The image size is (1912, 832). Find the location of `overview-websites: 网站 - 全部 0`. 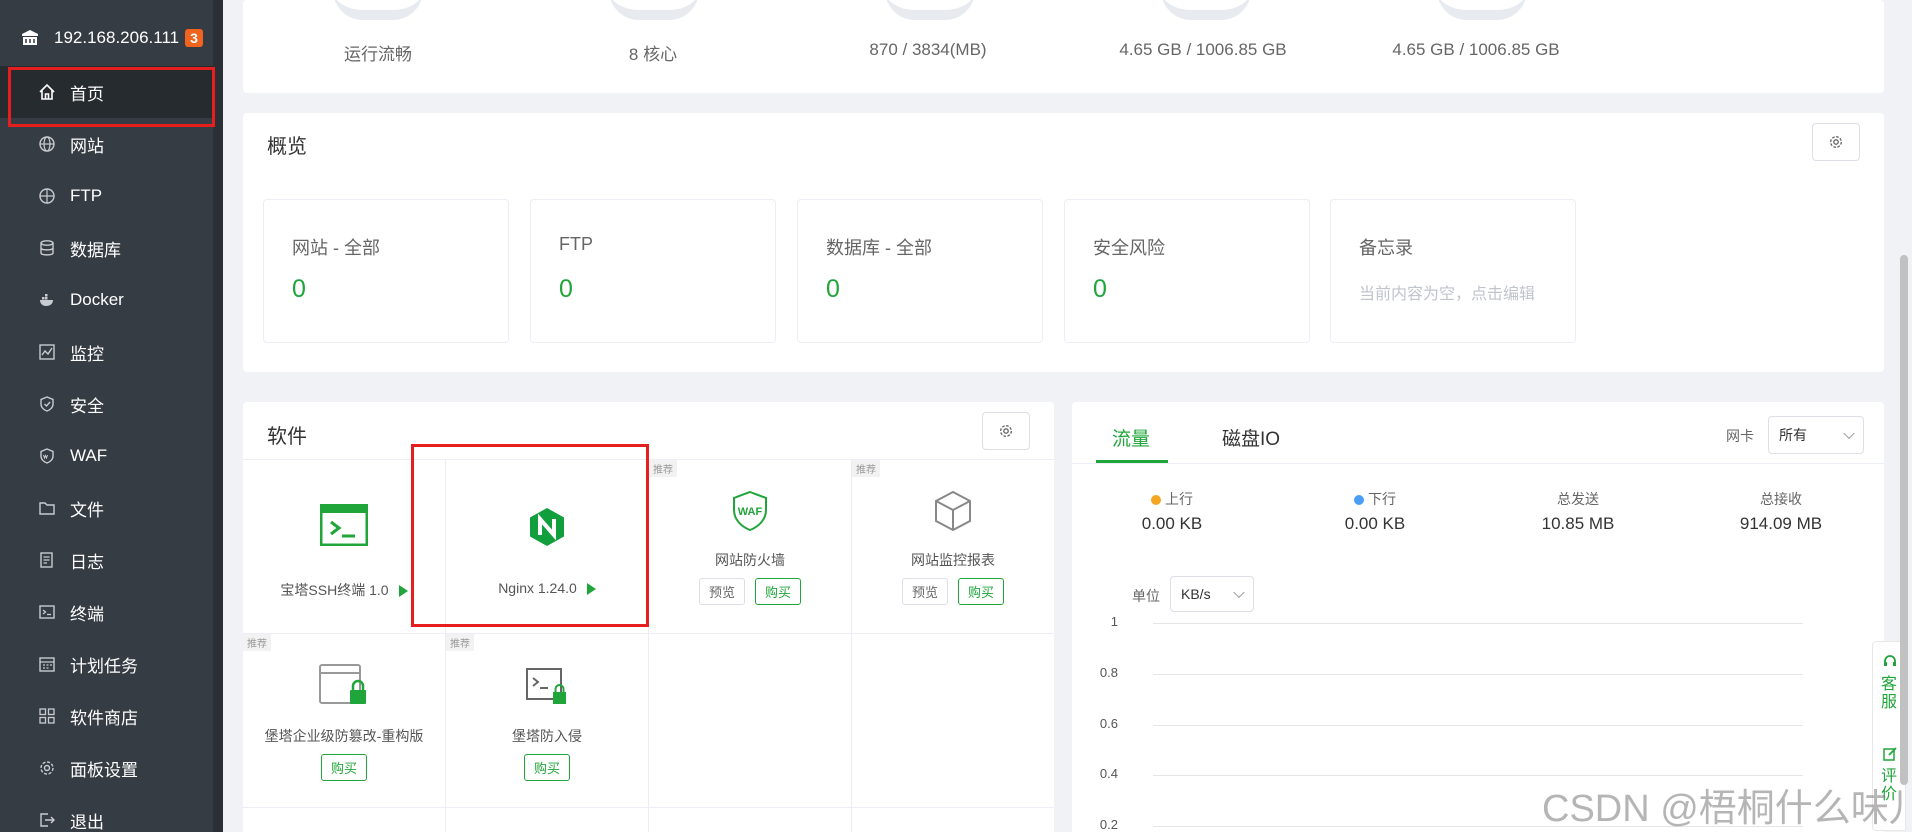

overview-websites: 网站 - 全部 0 is located at coordinates (386, 271).